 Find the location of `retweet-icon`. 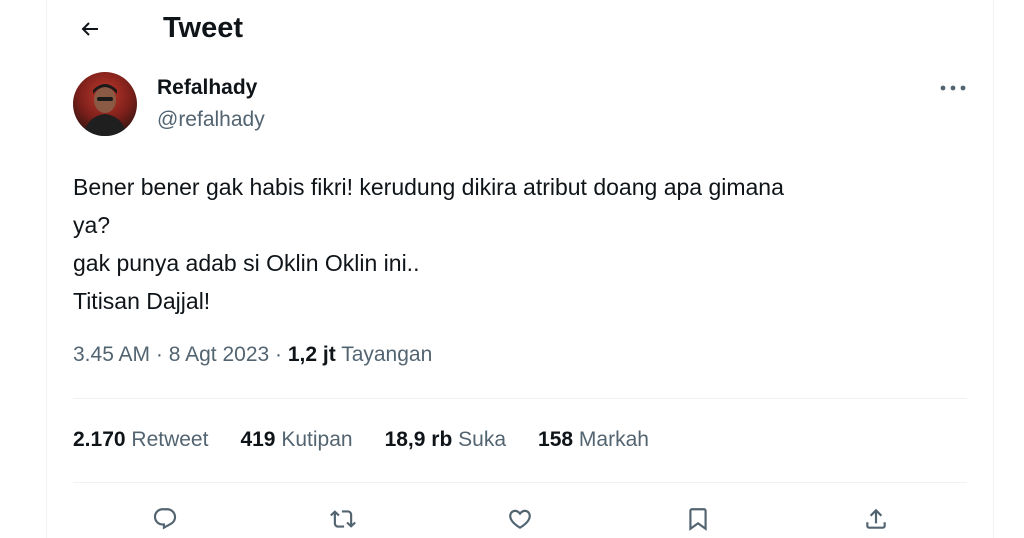

retweet-icon is located at coordinates (343, 519).